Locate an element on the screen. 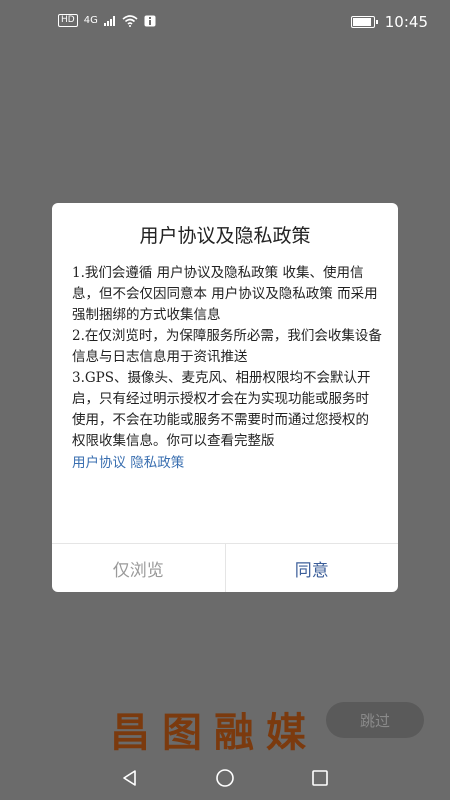 This screenshot has height=800, width=450. dialog-footer: 仅浏览 同意 is located at coordinates (225, 567).